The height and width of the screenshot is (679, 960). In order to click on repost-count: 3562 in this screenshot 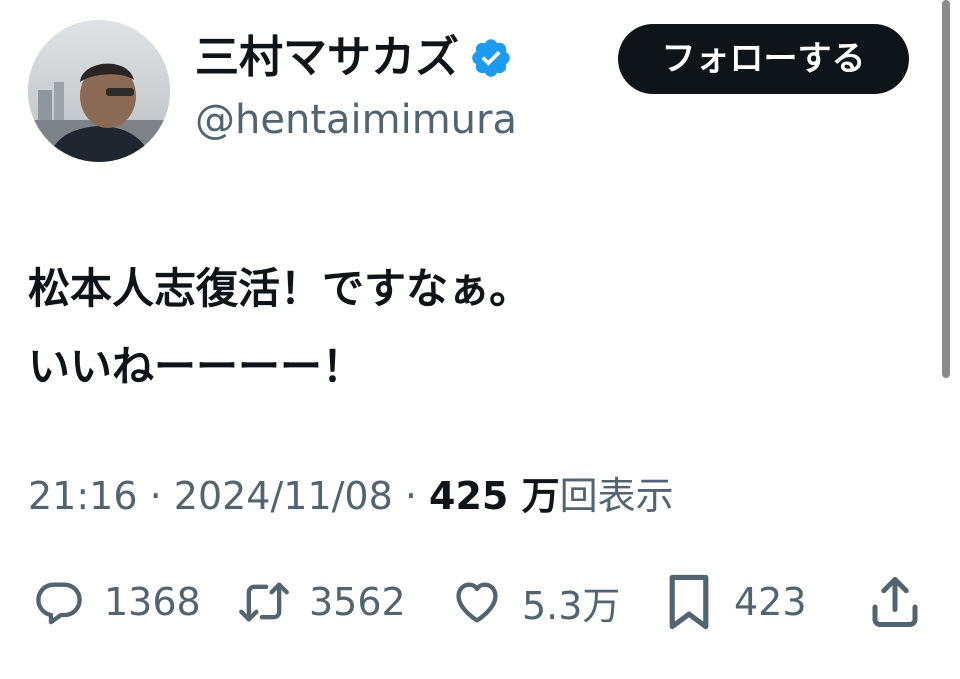, I will do `click(357, 602)`.